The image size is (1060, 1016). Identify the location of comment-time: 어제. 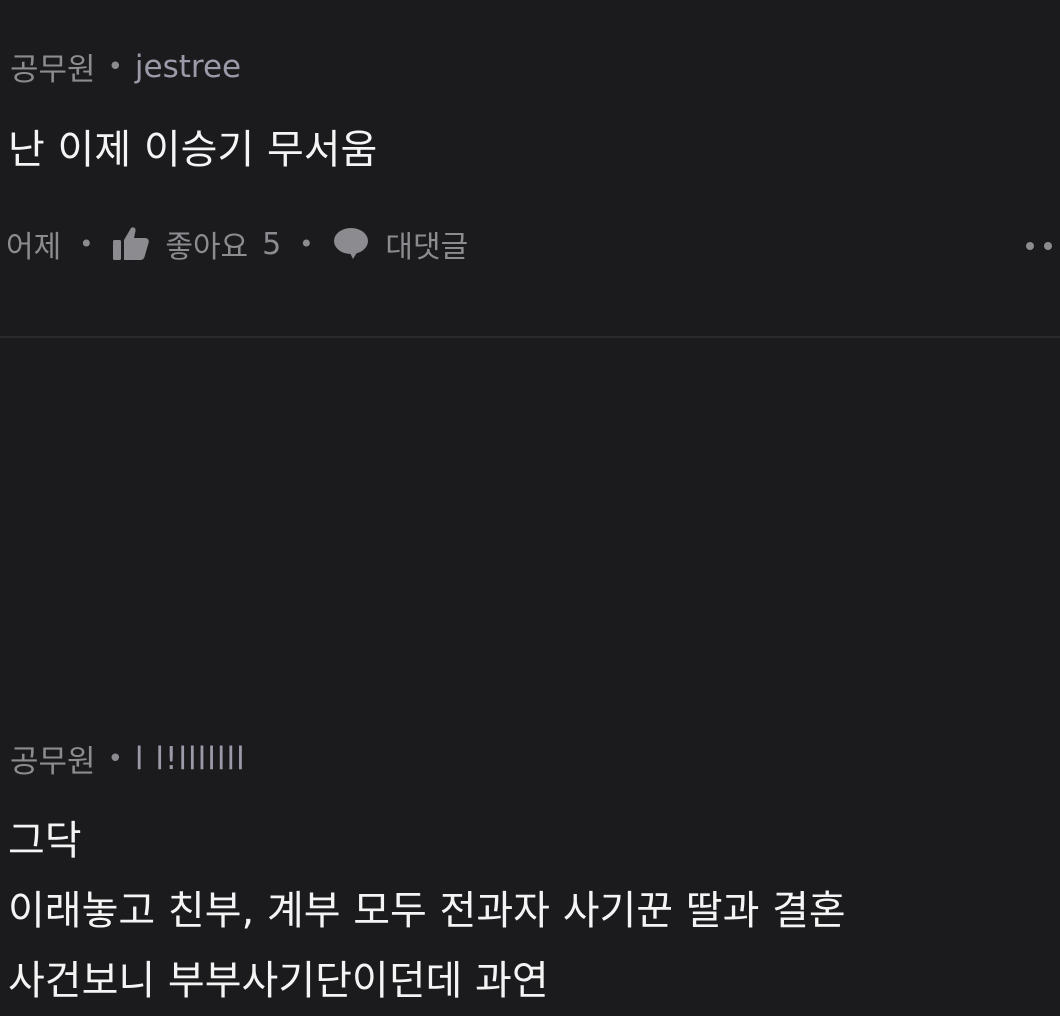
(34, 247).